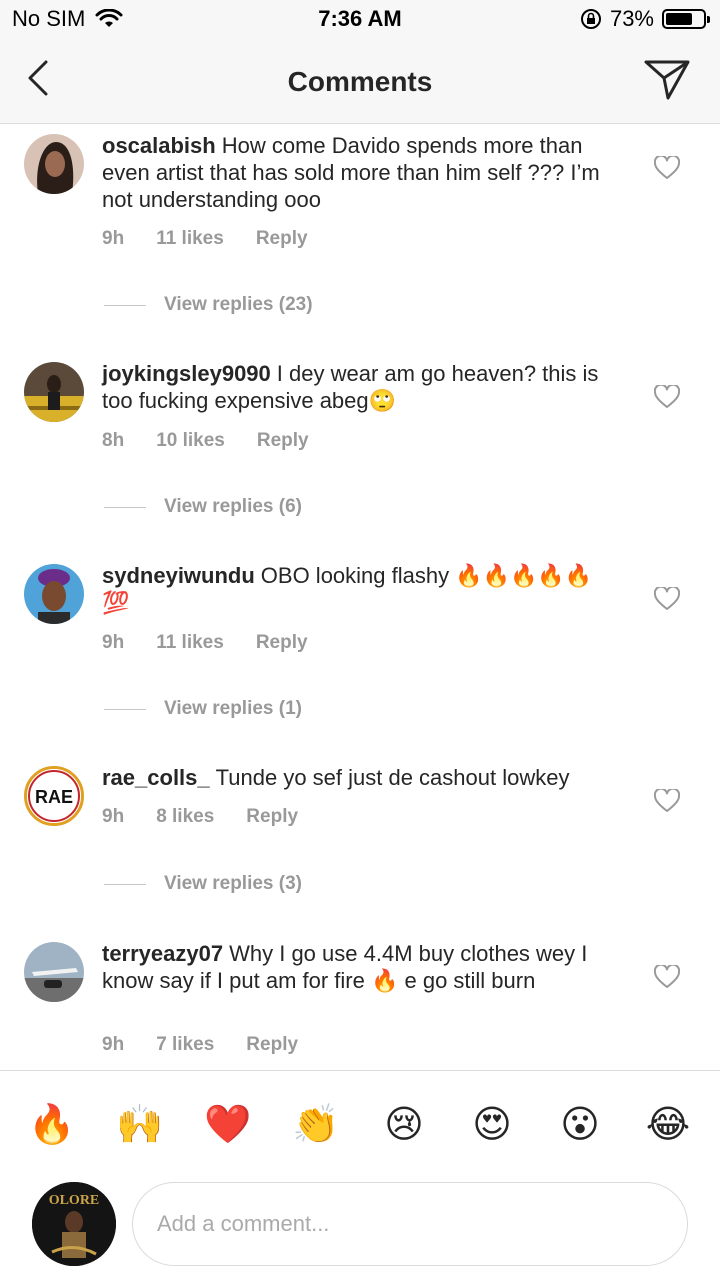 This screenshot has height=1280, width=720. Describe the element at coordinates (667, 79) in the screenshot. I see `paper-plane-icon` at that location.